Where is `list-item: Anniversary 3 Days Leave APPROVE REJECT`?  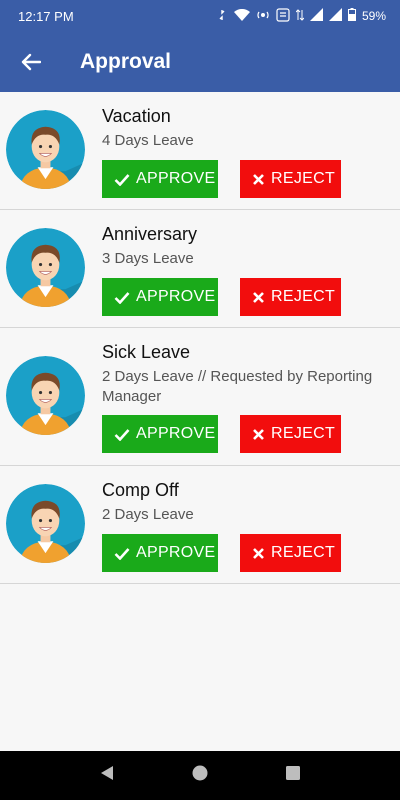
list-item: Anniversary 3 Days Leave APPROVE REJECT is located at coordinates (200, 269).